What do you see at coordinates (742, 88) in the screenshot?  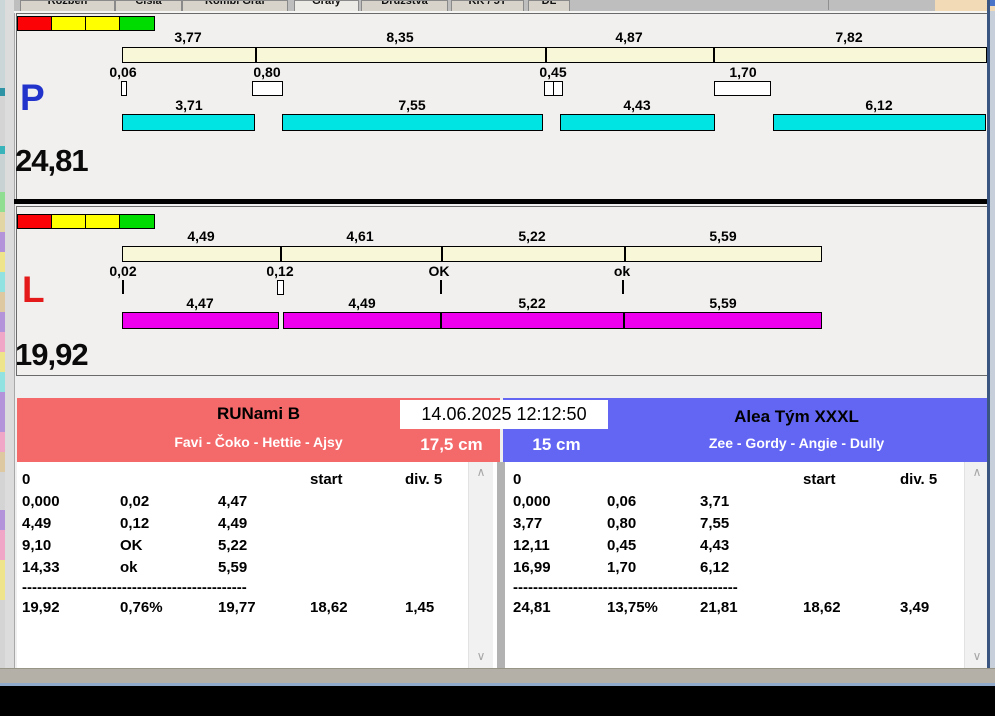 I see `p-gap-4-box` at bounding box center [742, 88].